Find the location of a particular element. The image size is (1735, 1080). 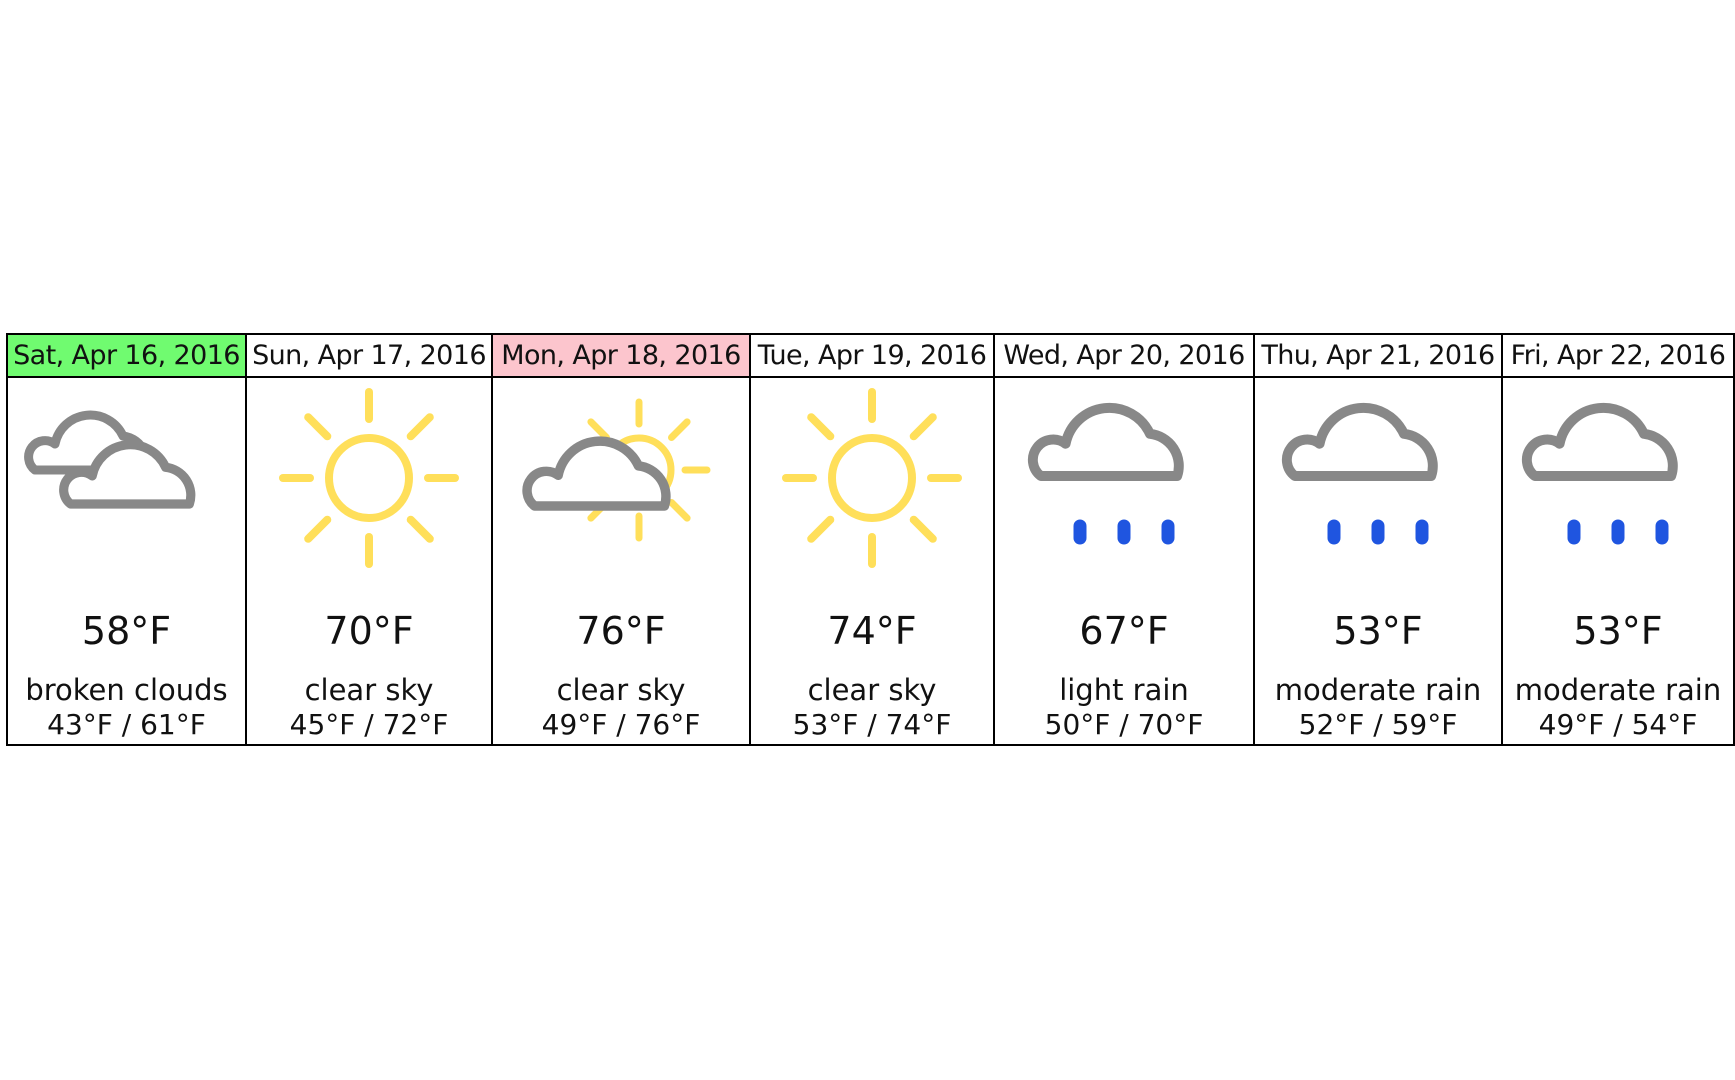

day-cell: 53°F moderate rain 49°F / 54°F is located at coordinates (1618, 561).